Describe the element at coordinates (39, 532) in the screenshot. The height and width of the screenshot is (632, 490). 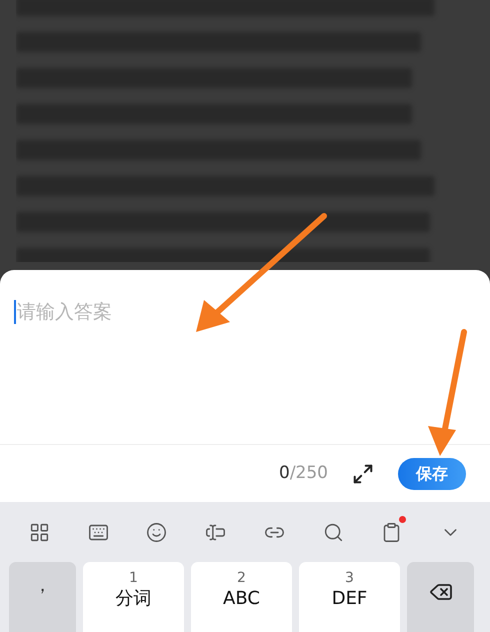
I see `grid-icon` at that location.